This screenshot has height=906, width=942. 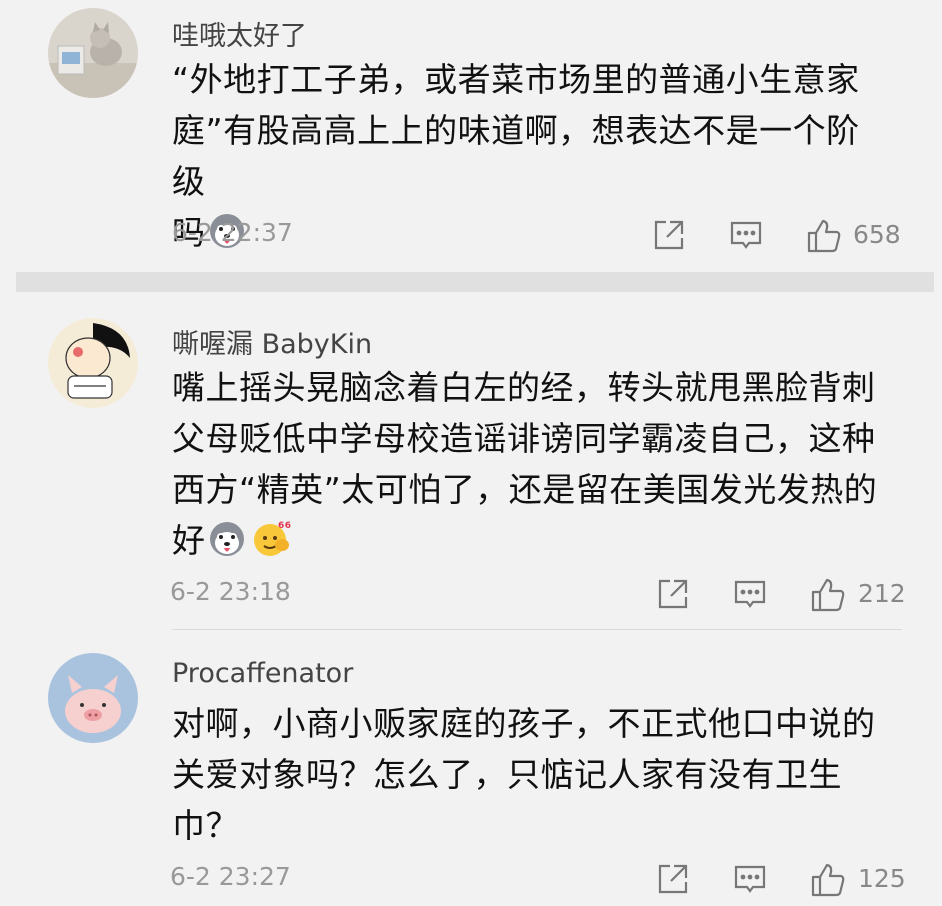 What do you see at coordinates (230, 591) in the screenshot?
I see `timestamp: 6-2 23:18` at bounding box center [230, 591].